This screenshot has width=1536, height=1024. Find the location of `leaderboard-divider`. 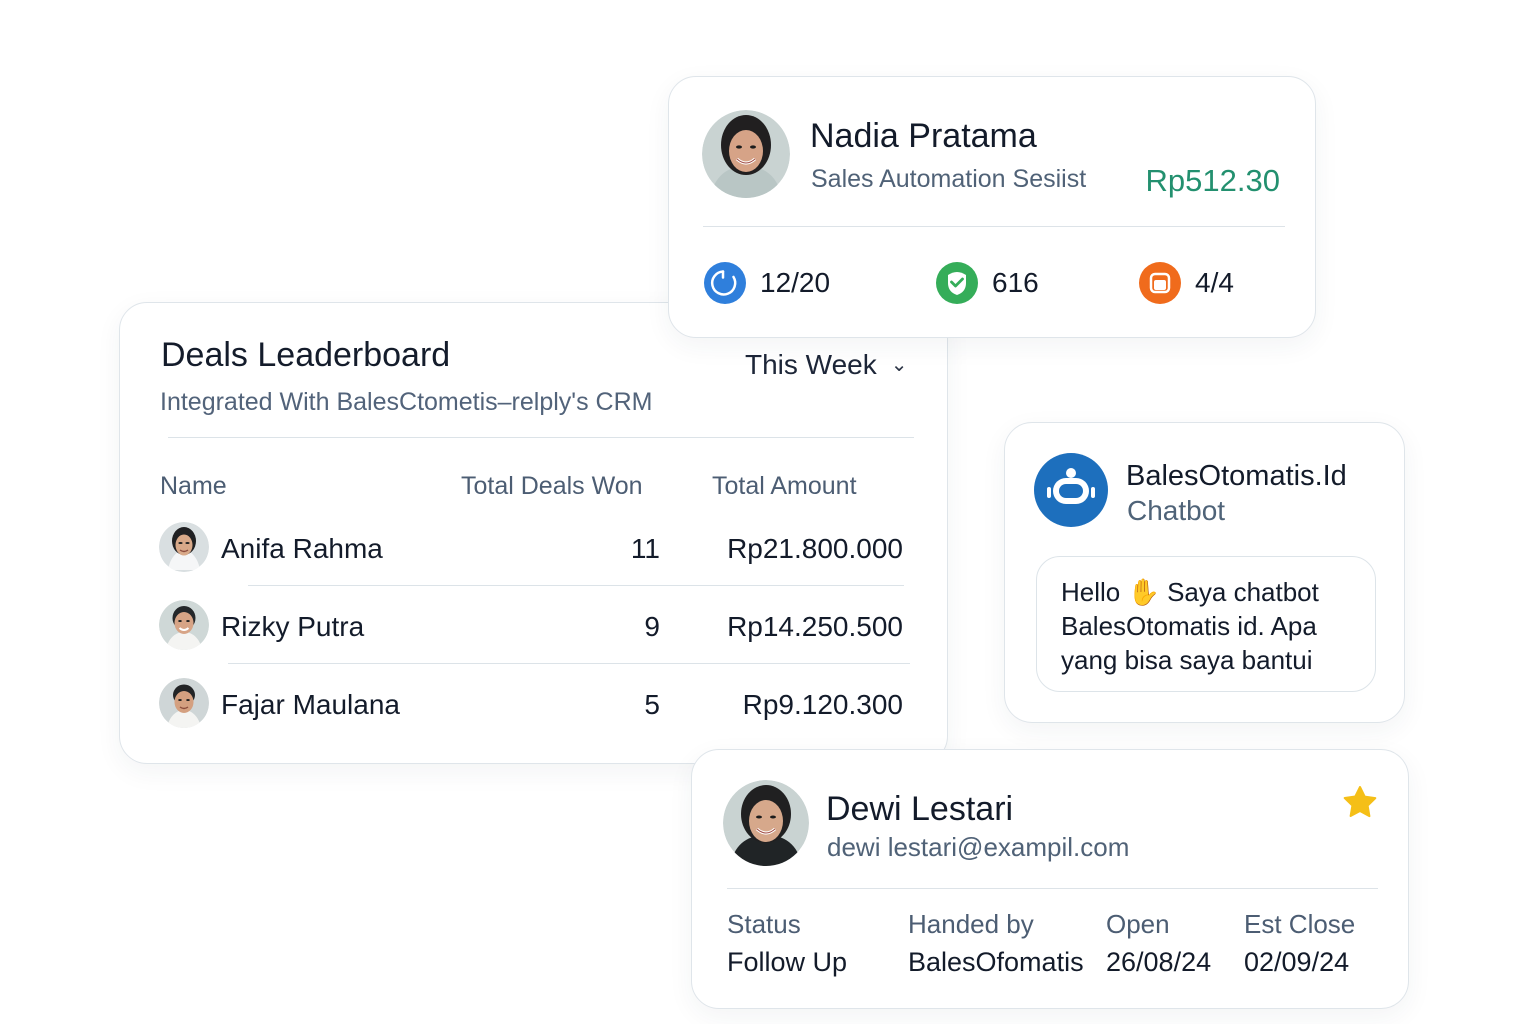

leaderboard-divider is located at coordinates (541, 437).